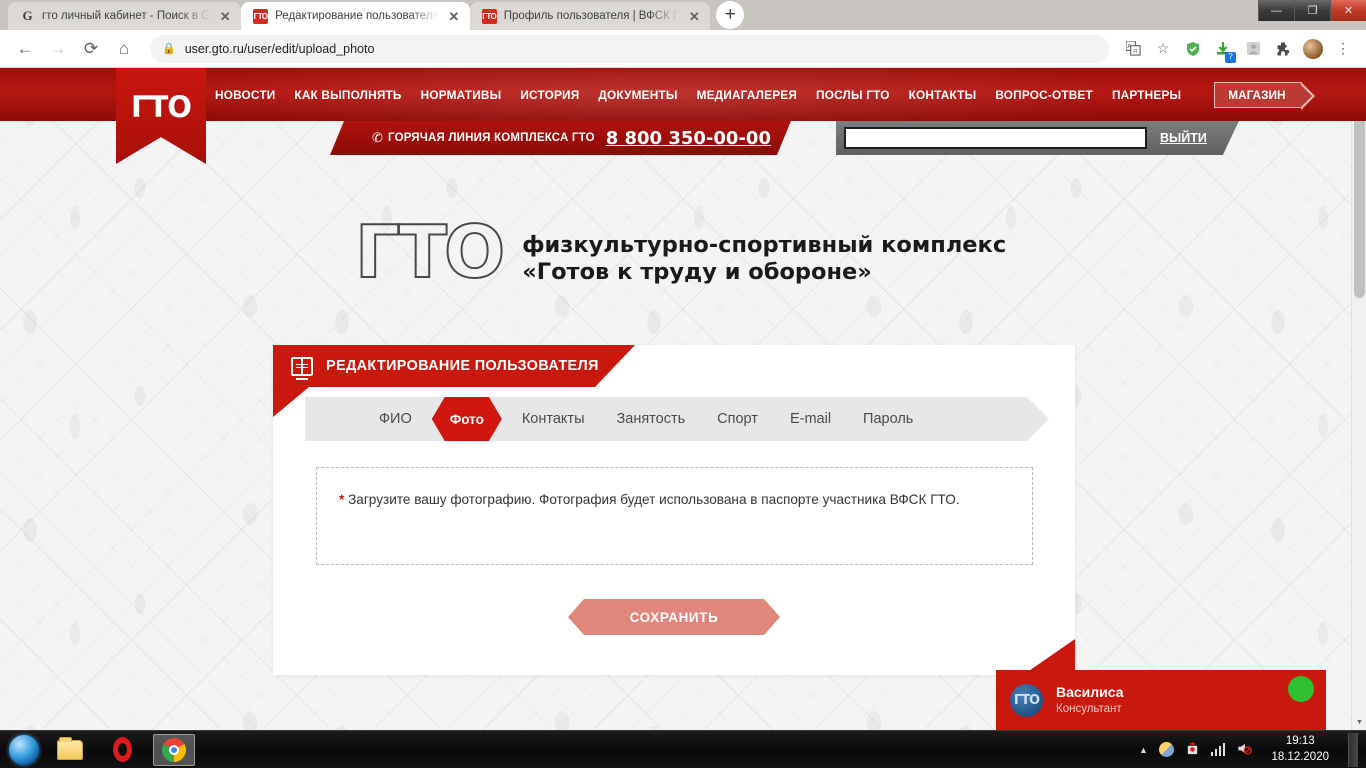  What do you see at coordinates (549, 95) in the screenshot?
I see `nav-item-history: ИСТОРИЯ` at bounding box center [549, 95].